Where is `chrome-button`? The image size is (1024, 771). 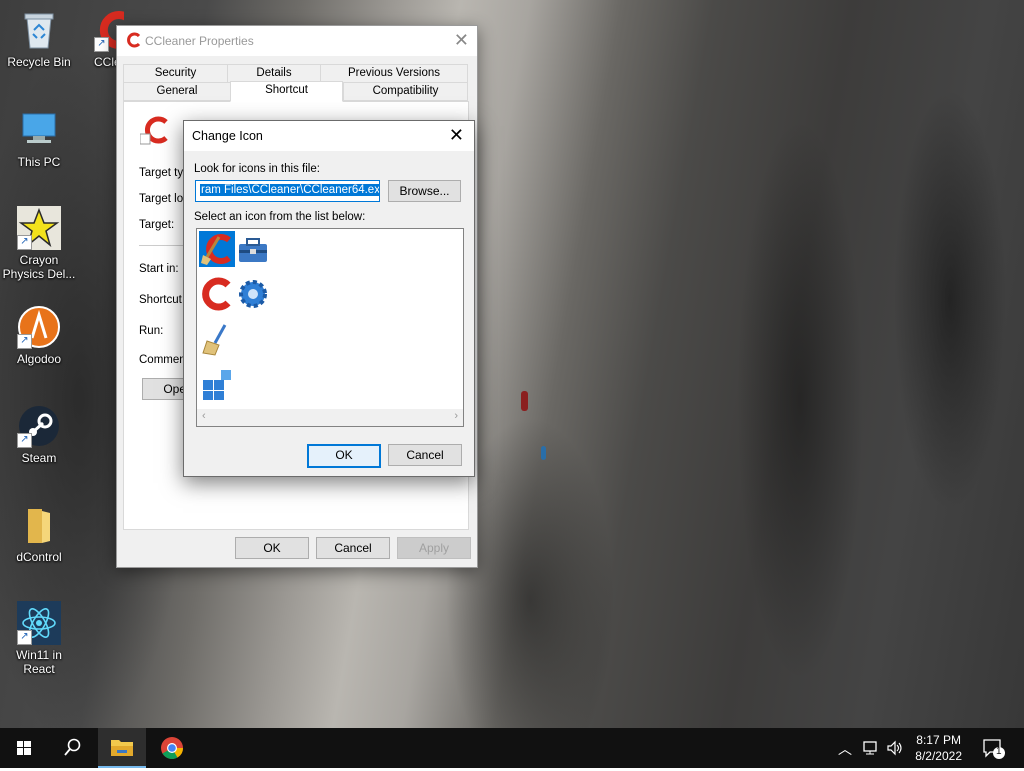 chrome-button is located at coordinates (172, 748).